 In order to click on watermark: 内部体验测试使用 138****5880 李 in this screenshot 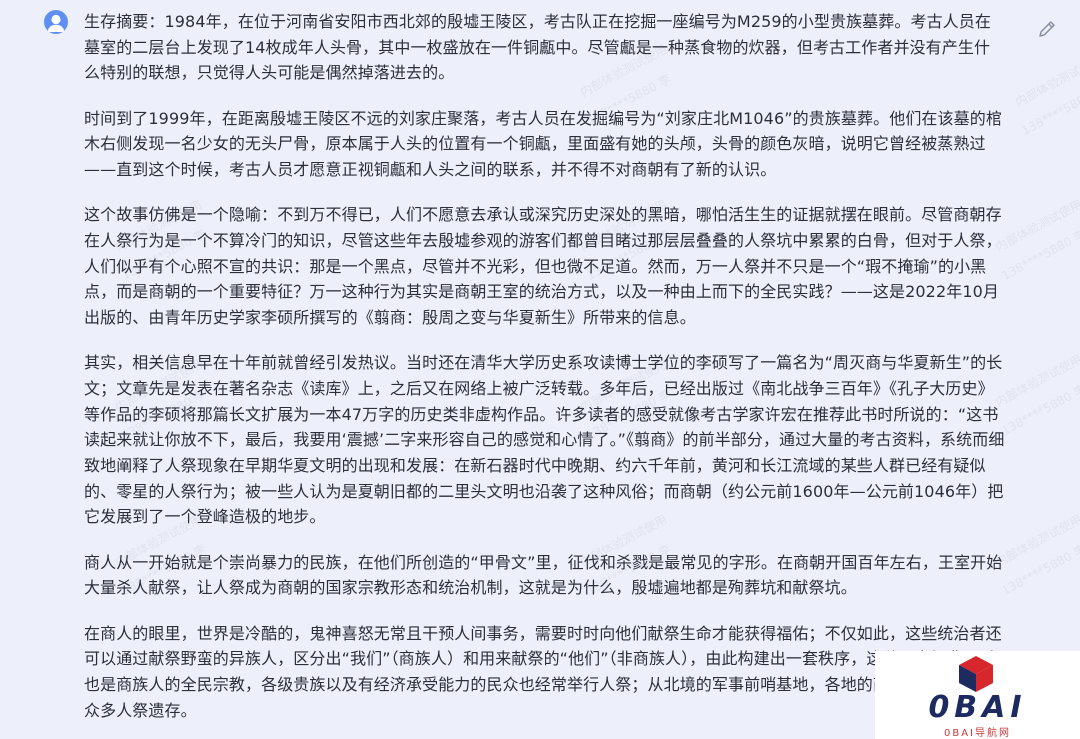, I will do `click(1040, 95)`.